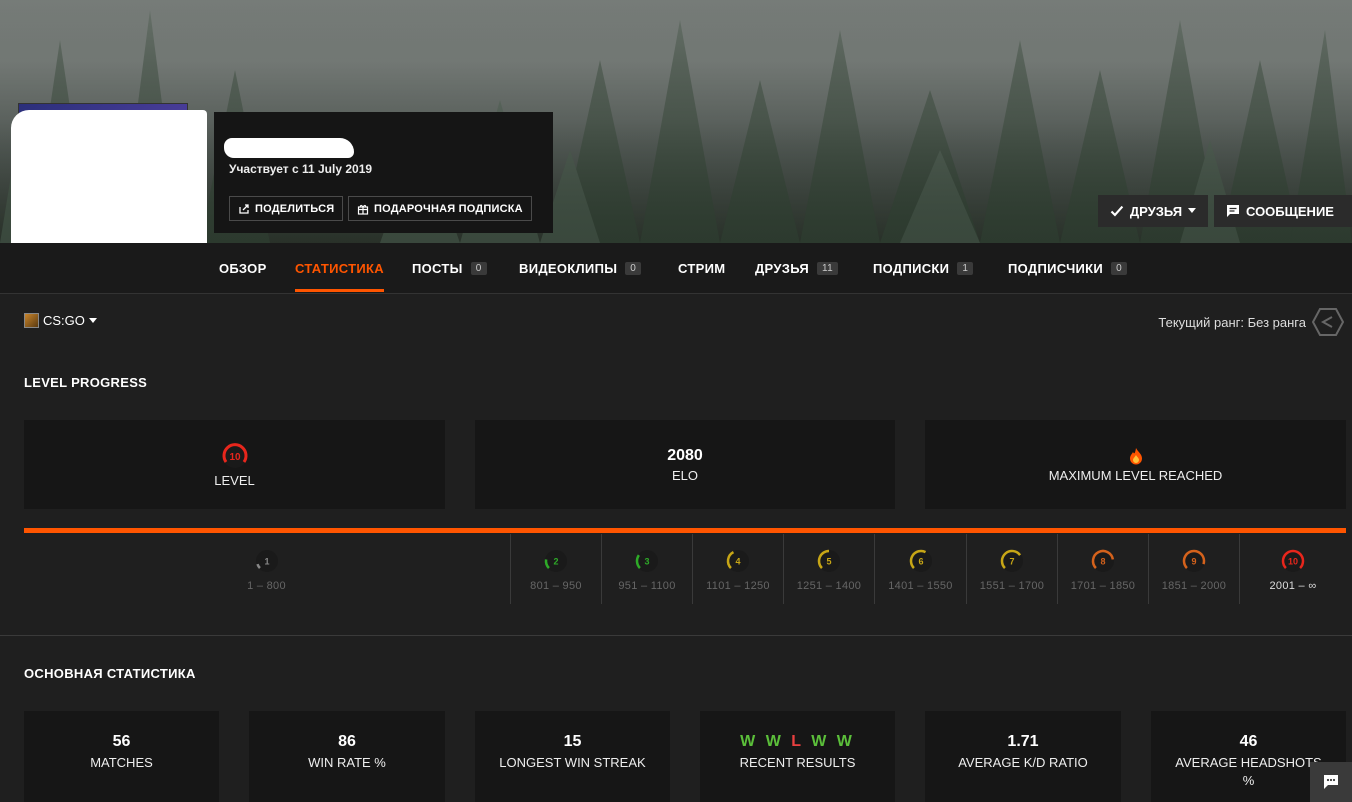 This screenshot has height=802, width=1352. I want to click on stat-label: AVERAGE HEADSHOTS %, so click(1248, 771).